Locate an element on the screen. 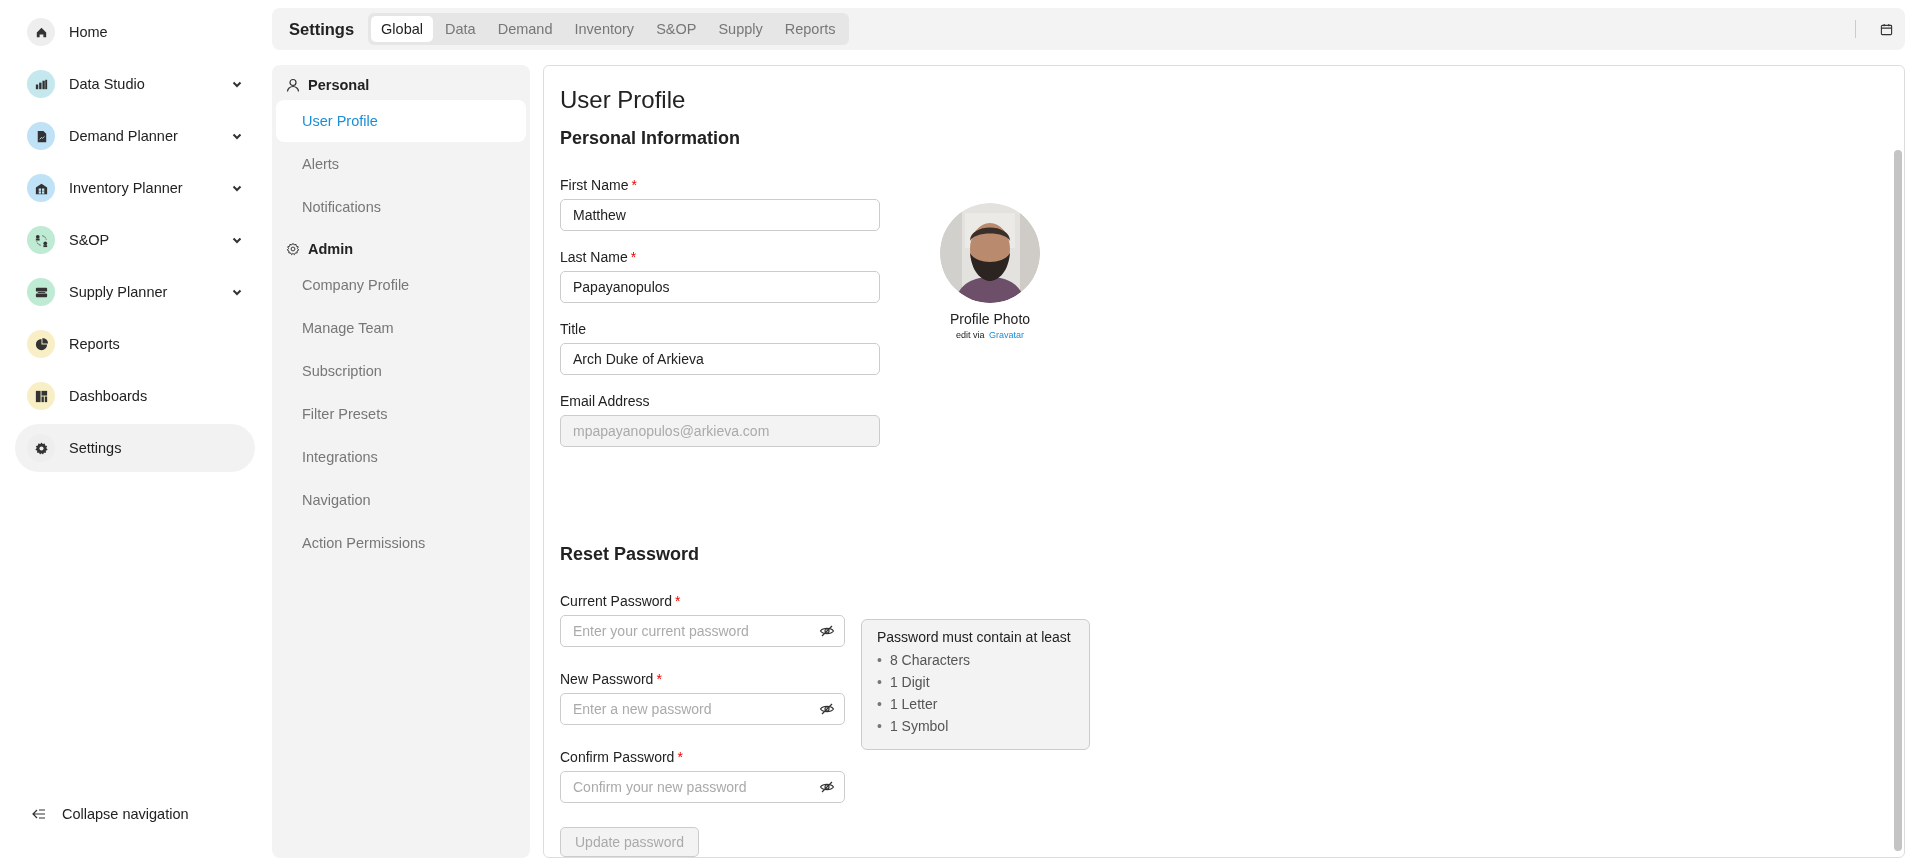  tab: Demand is located at coordinates (525, 29).